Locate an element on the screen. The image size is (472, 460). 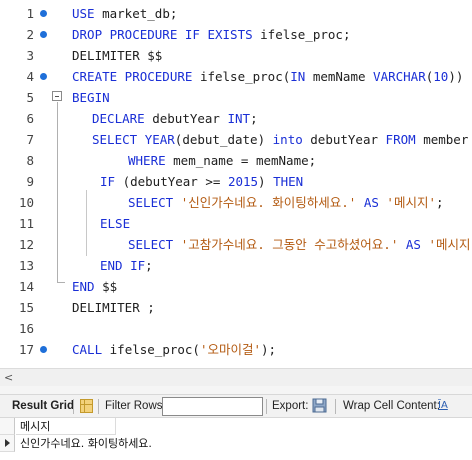
code-line: 9 IF (debutYear >= 2015) THEN is located at coordinates (236, 181).